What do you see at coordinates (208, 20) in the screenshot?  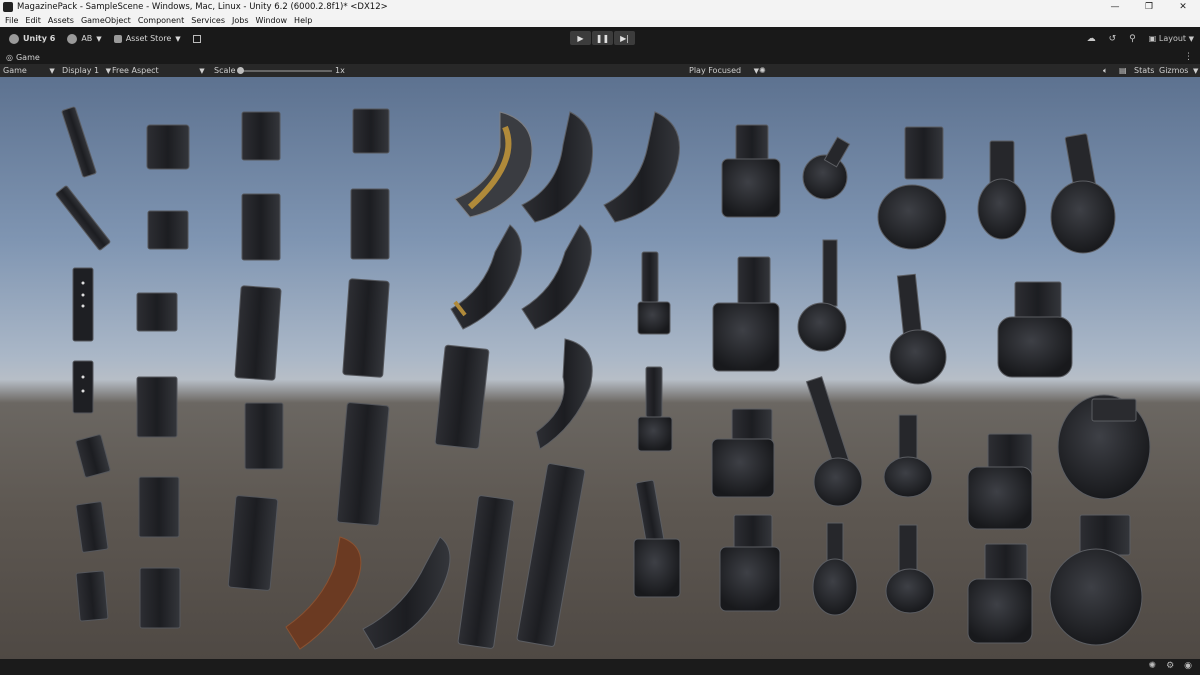 I see `menu-services: Services` at bounding box center [208, 20].